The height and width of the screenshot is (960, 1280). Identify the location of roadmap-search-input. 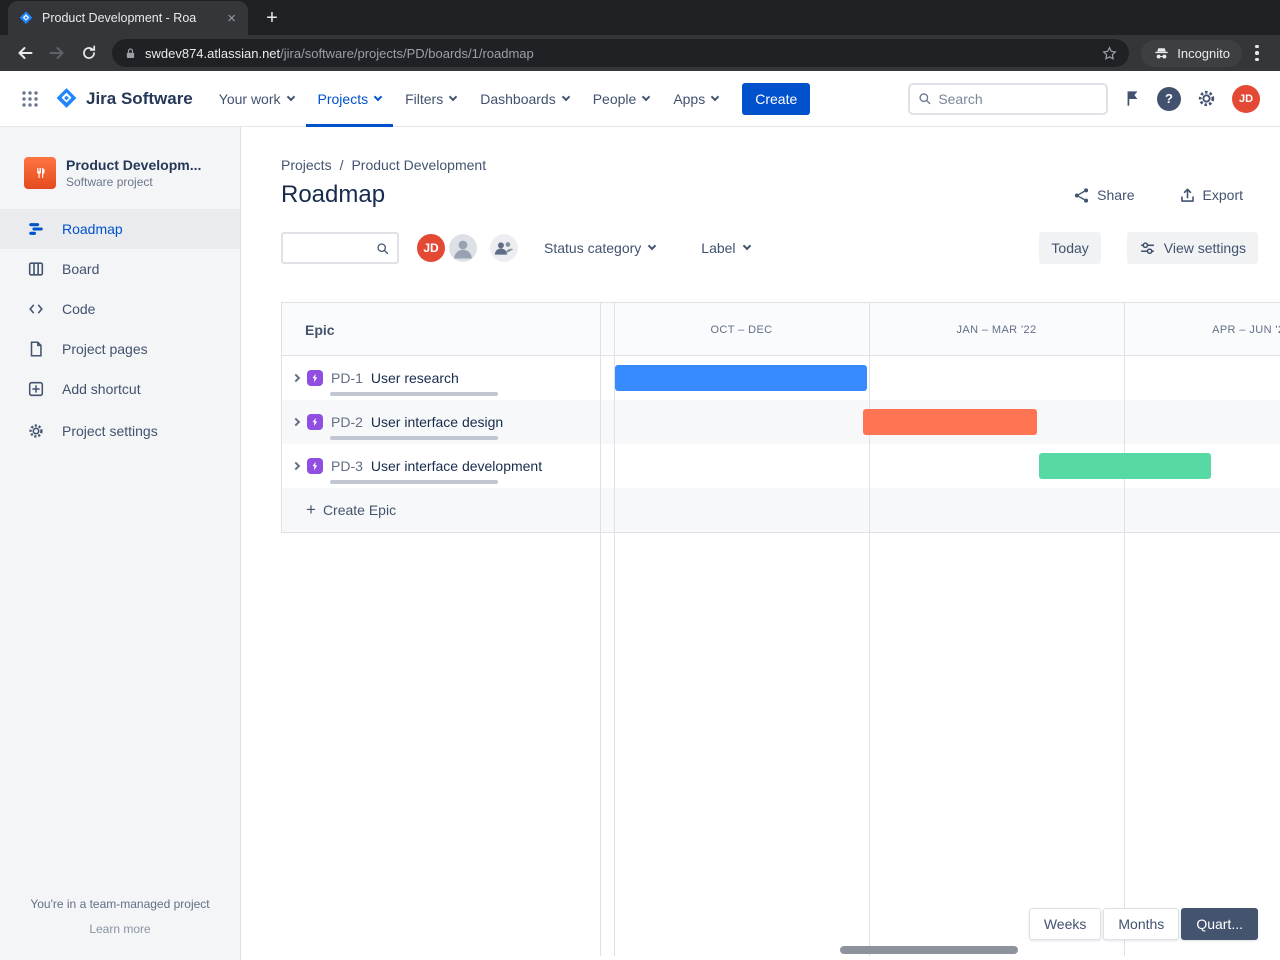
(333, 248).